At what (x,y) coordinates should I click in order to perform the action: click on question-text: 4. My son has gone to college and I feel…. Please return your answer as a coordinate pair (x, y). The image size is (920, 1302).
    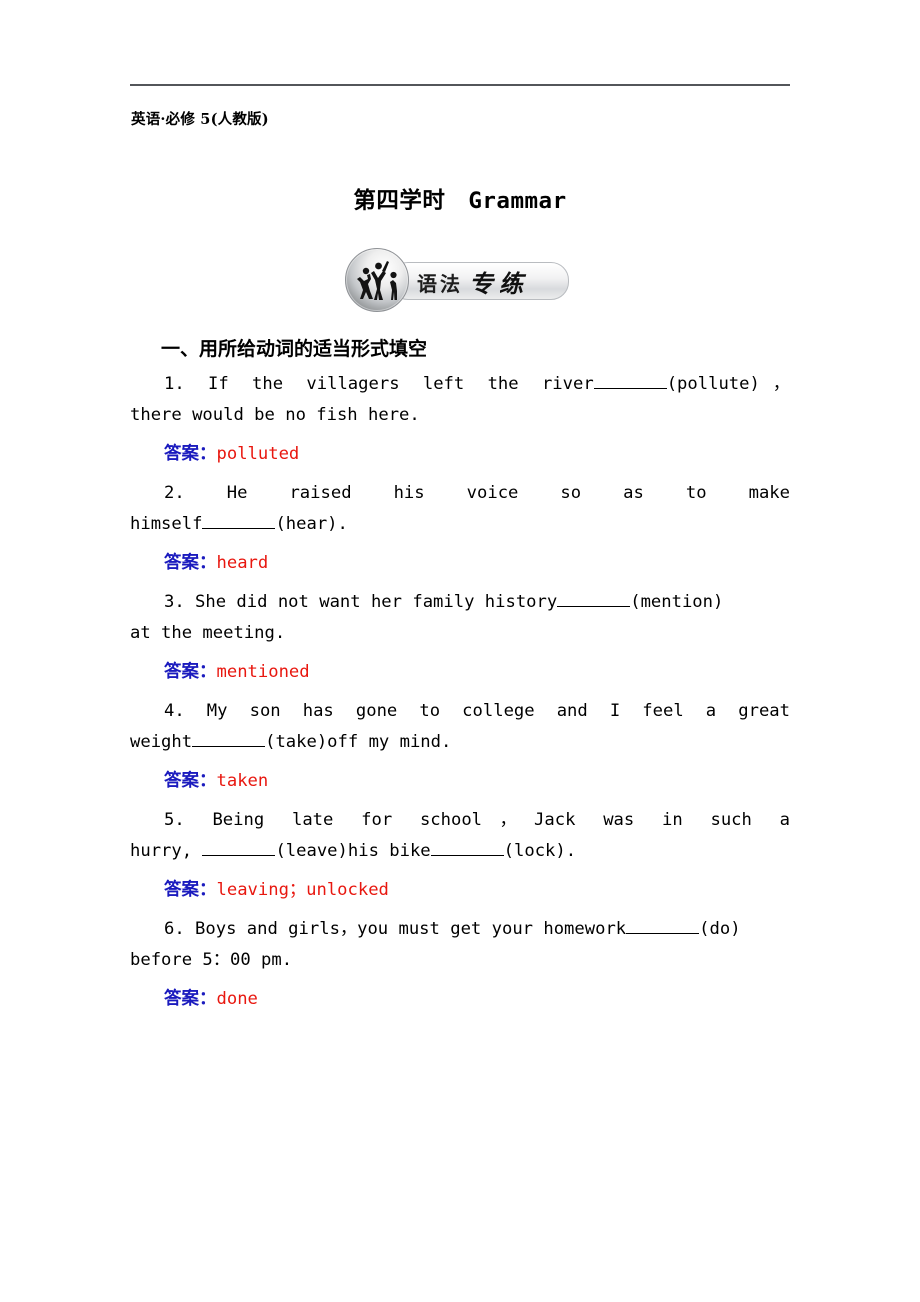
    Looking at the image, I should click on (460, 726).